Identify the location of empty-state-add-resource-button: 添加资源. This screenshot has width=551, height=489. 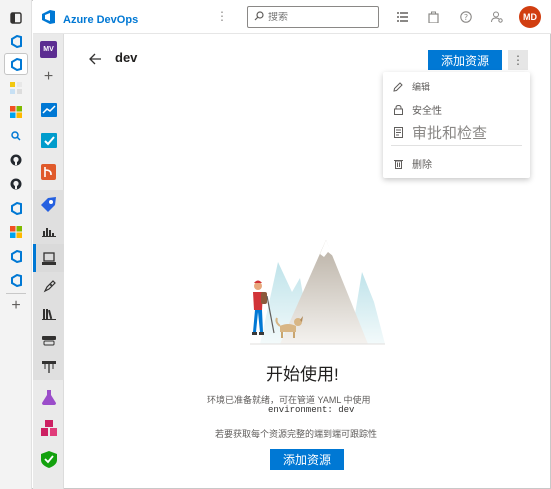
(307, 459).